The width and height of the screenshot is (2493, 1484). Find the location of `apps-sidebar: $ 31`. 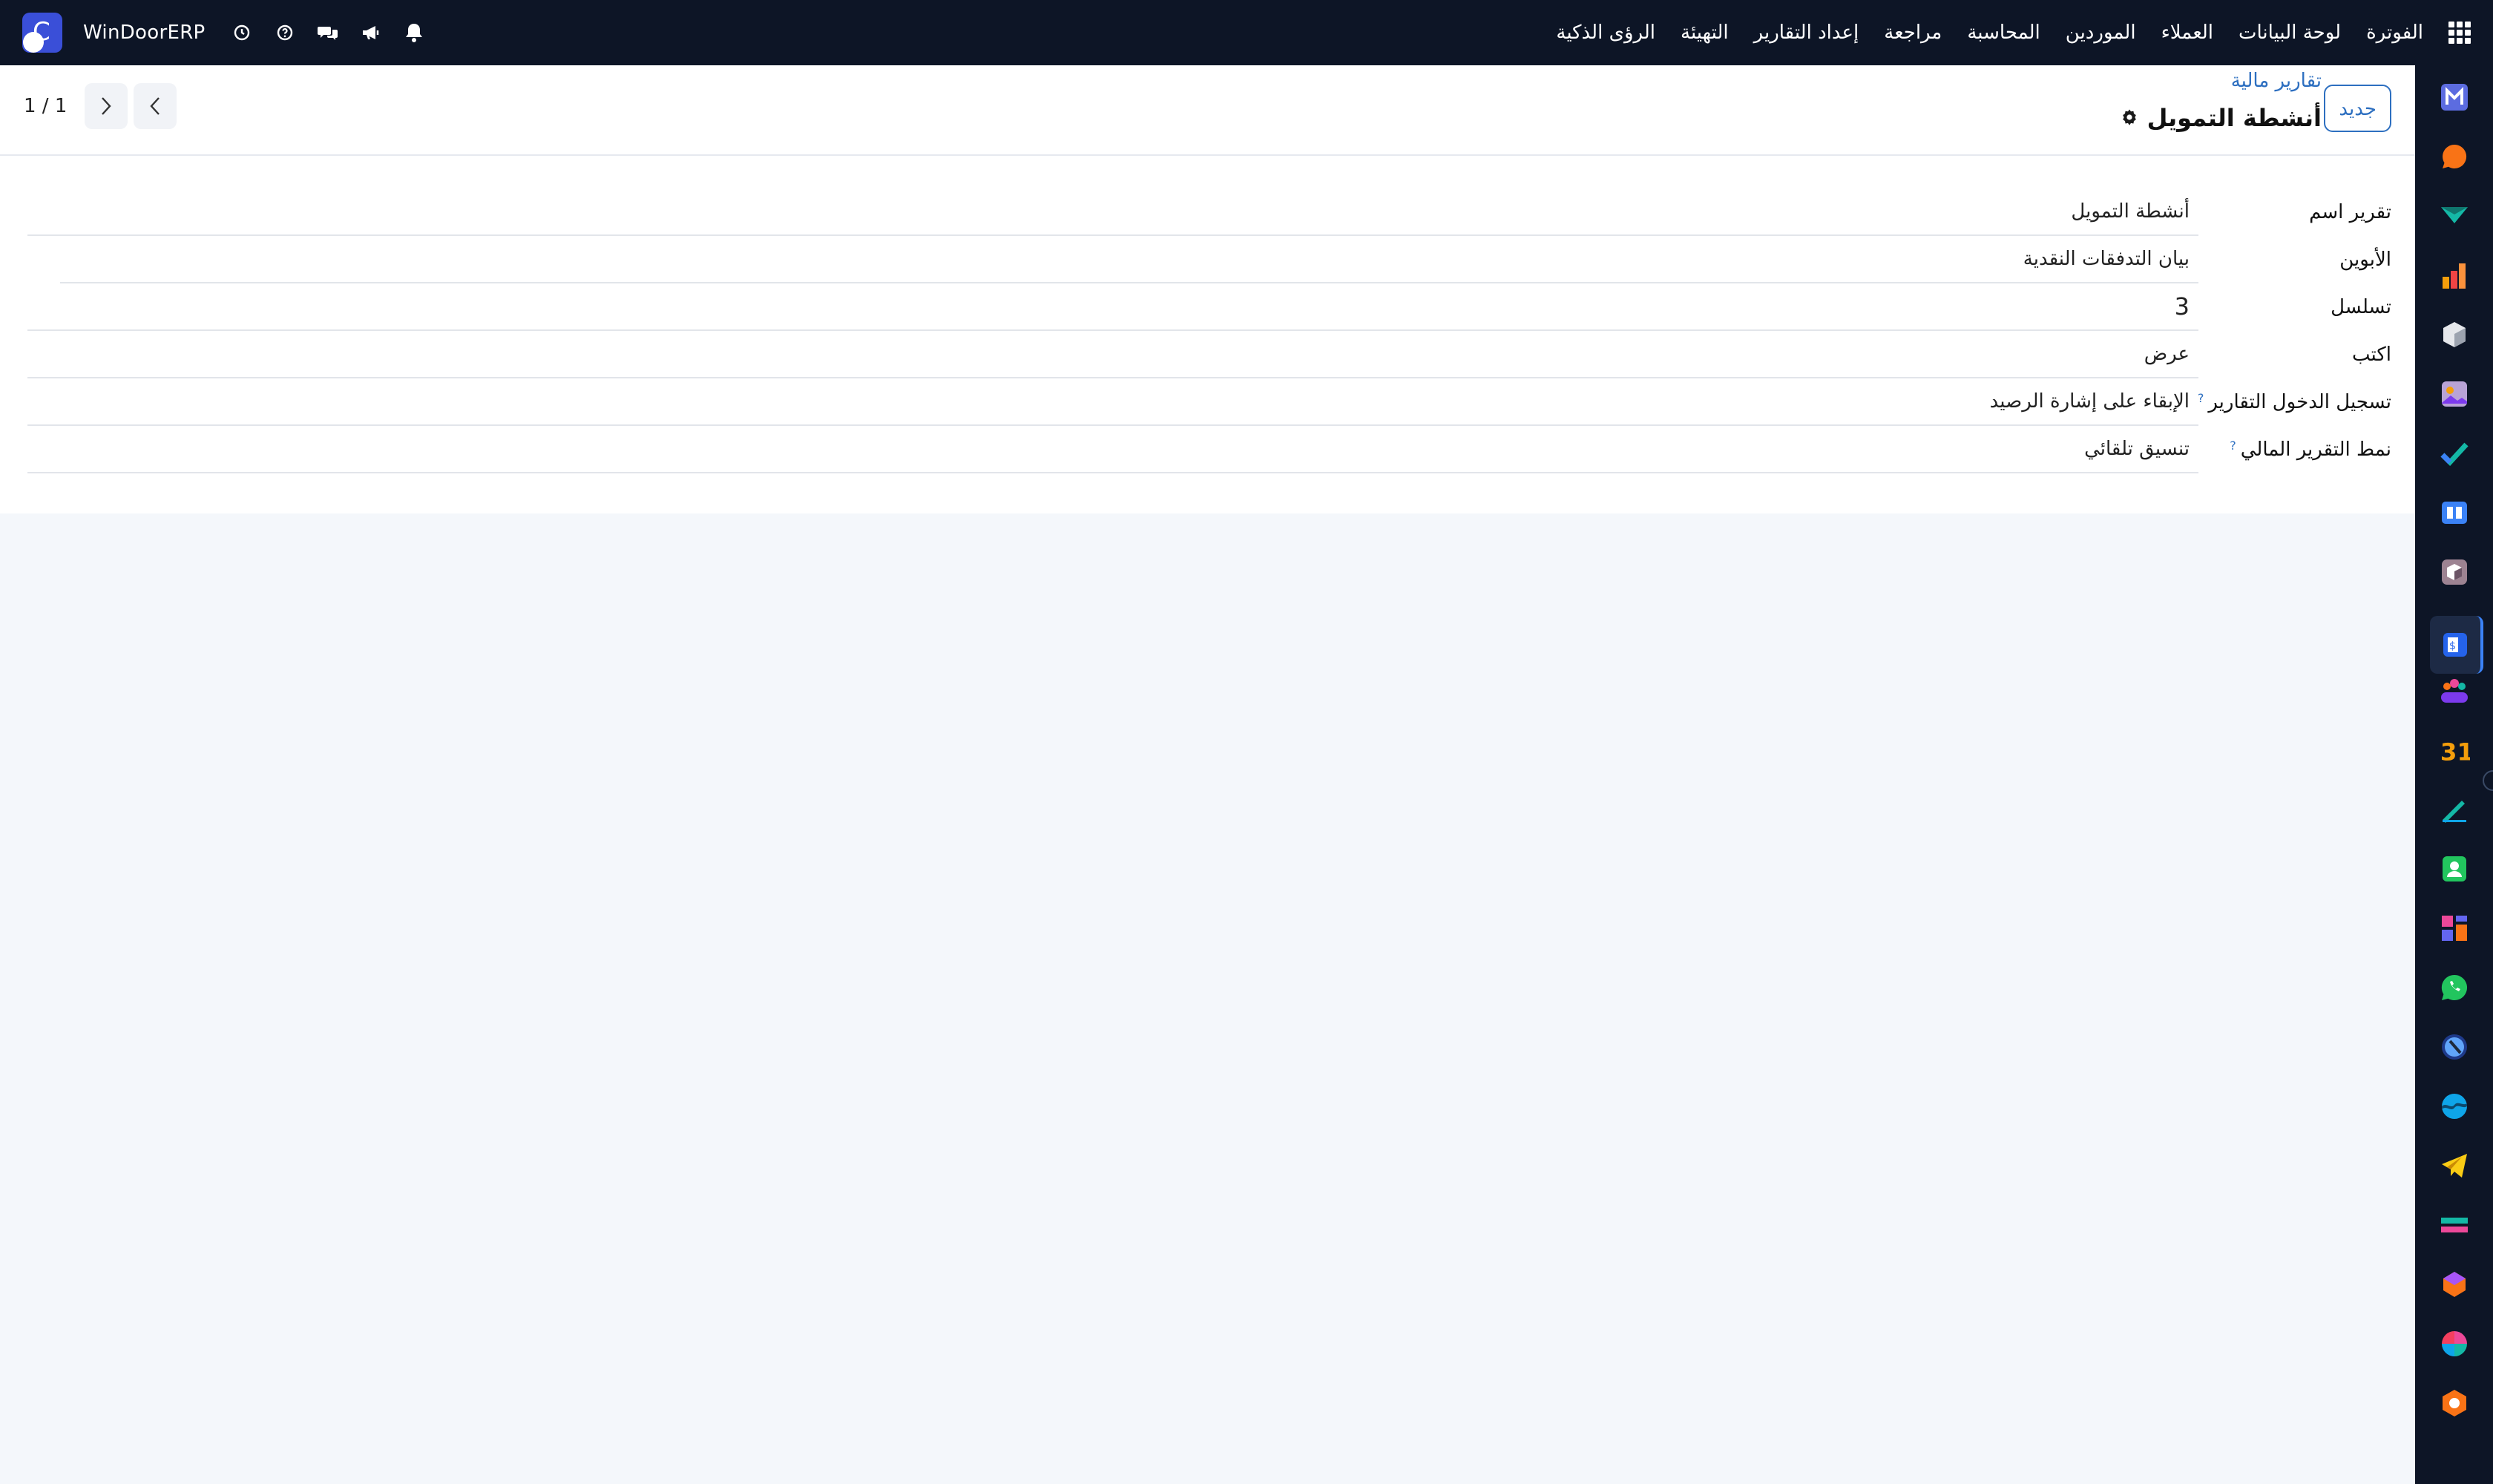

apps-sidebar: $ 31 is located at coordinates (2454, 774).